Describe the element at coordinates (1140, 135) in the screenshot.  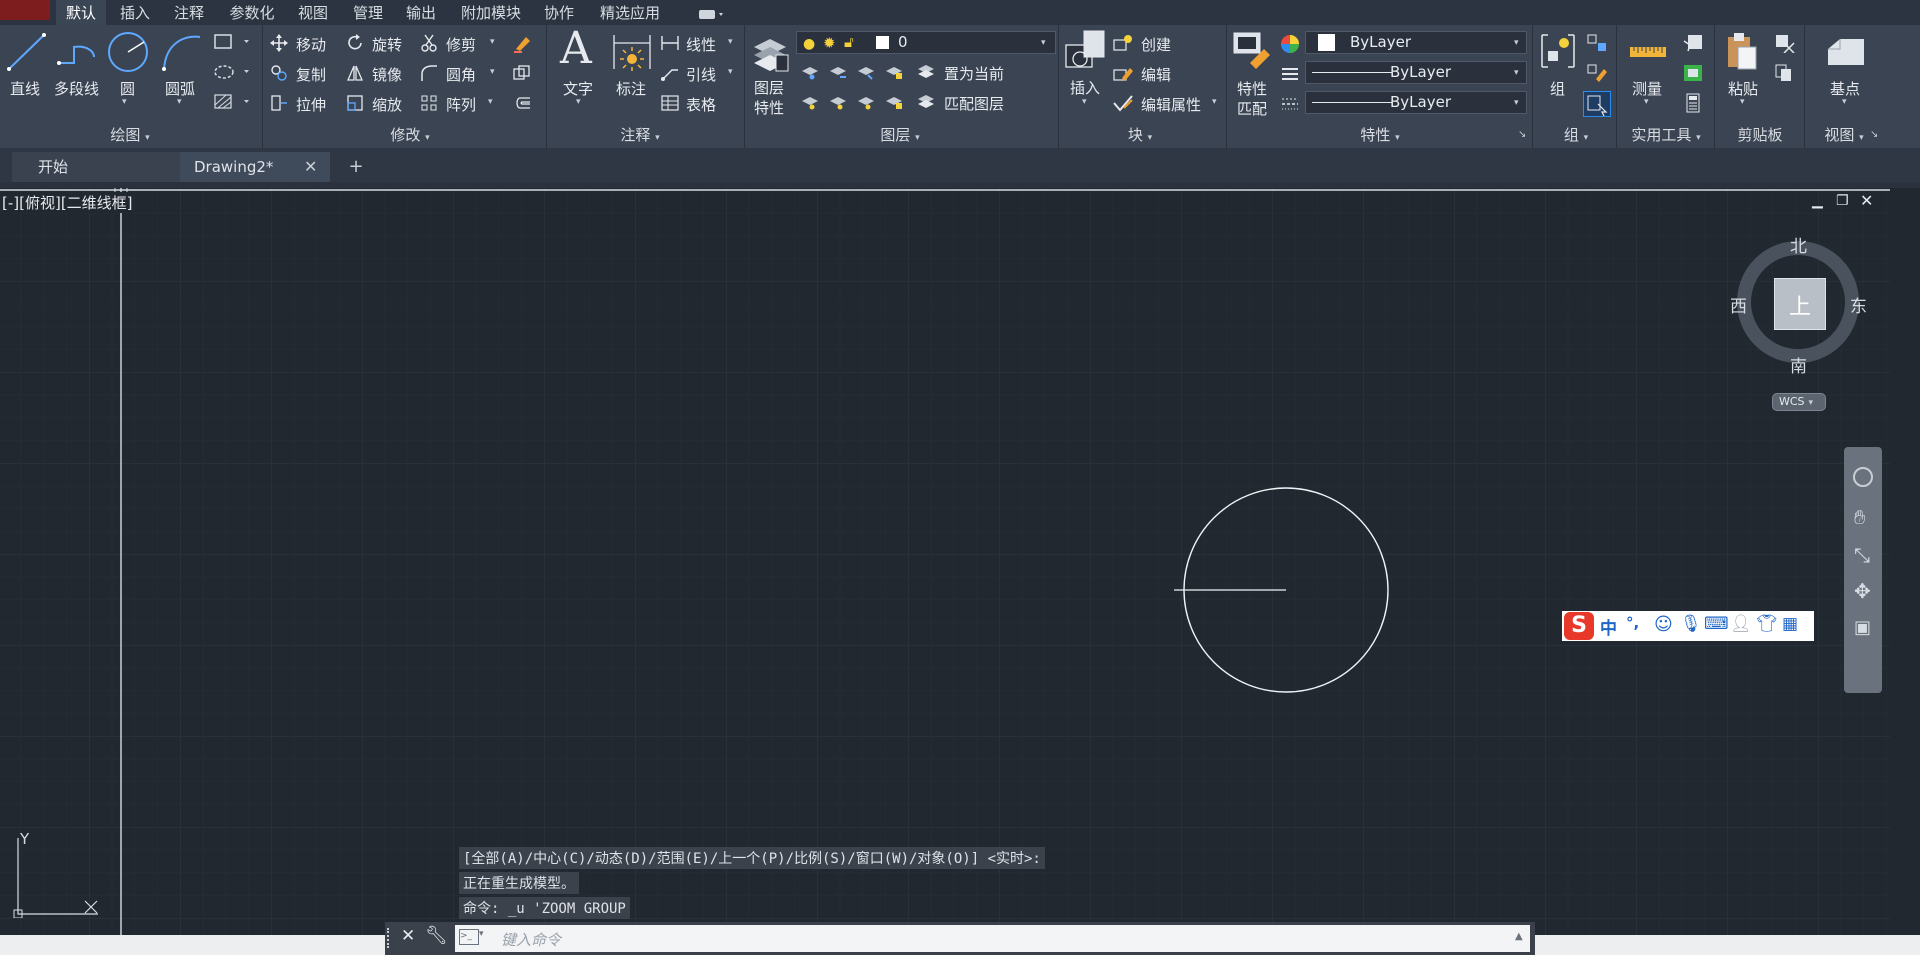
I see `block-panel-title: 块 ▾` at that location.